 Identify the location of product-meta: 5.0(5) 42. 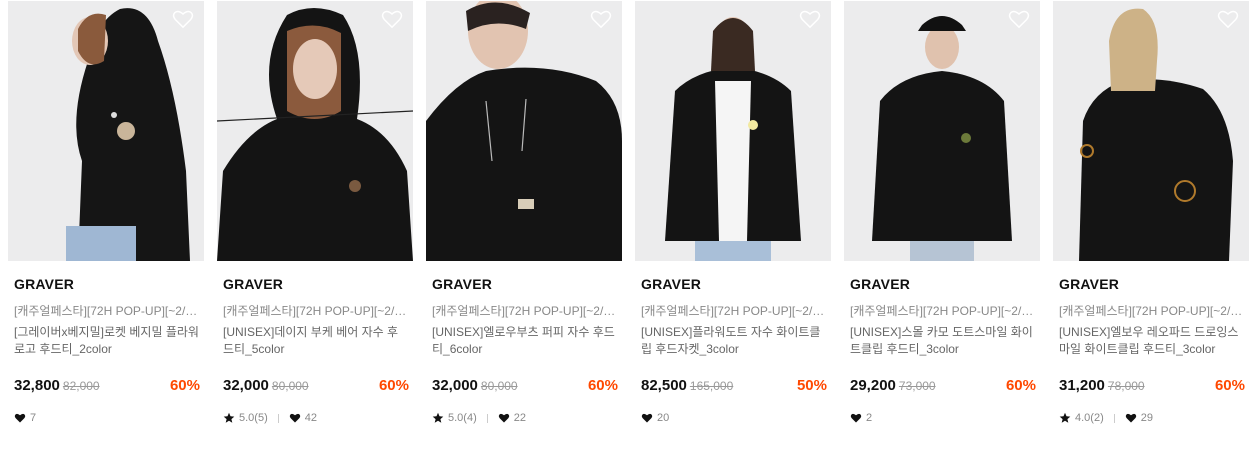
(270, 418).